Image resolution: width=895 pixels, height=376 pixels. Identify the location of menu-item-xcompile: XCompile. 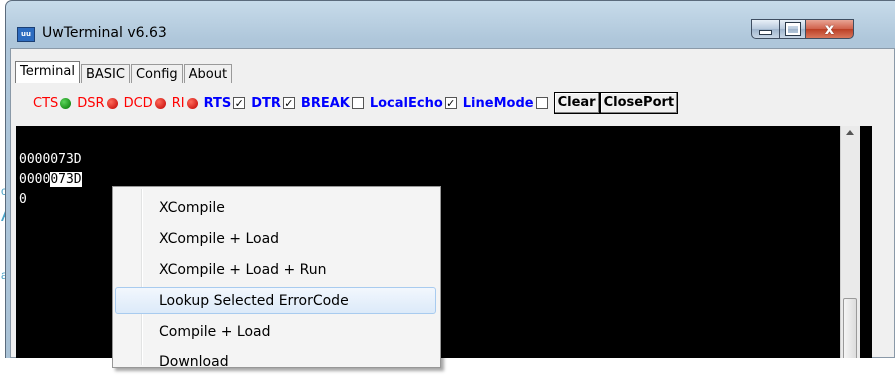
(275, 208).